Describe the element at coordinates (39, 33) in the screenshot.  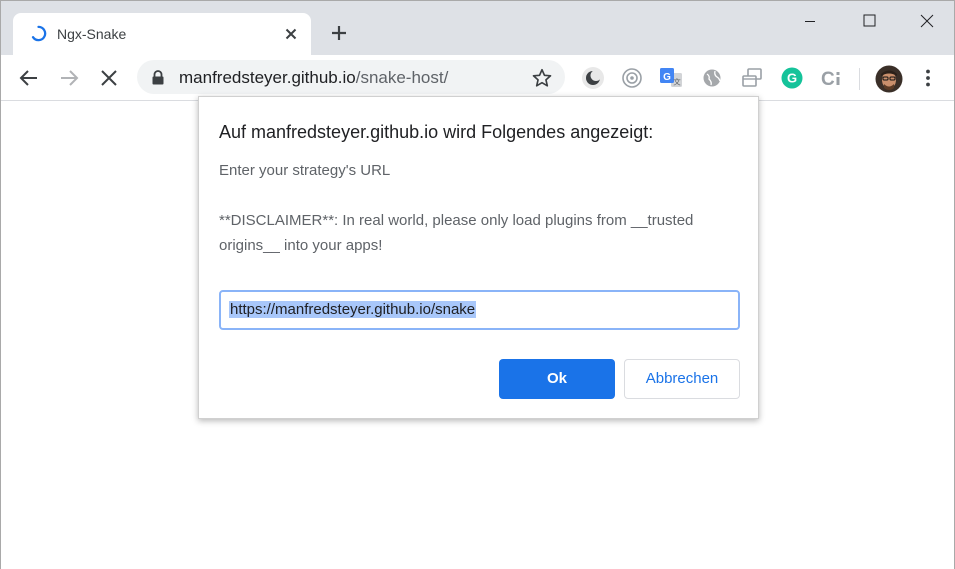
I see `loading-spinner-icon` at that location.